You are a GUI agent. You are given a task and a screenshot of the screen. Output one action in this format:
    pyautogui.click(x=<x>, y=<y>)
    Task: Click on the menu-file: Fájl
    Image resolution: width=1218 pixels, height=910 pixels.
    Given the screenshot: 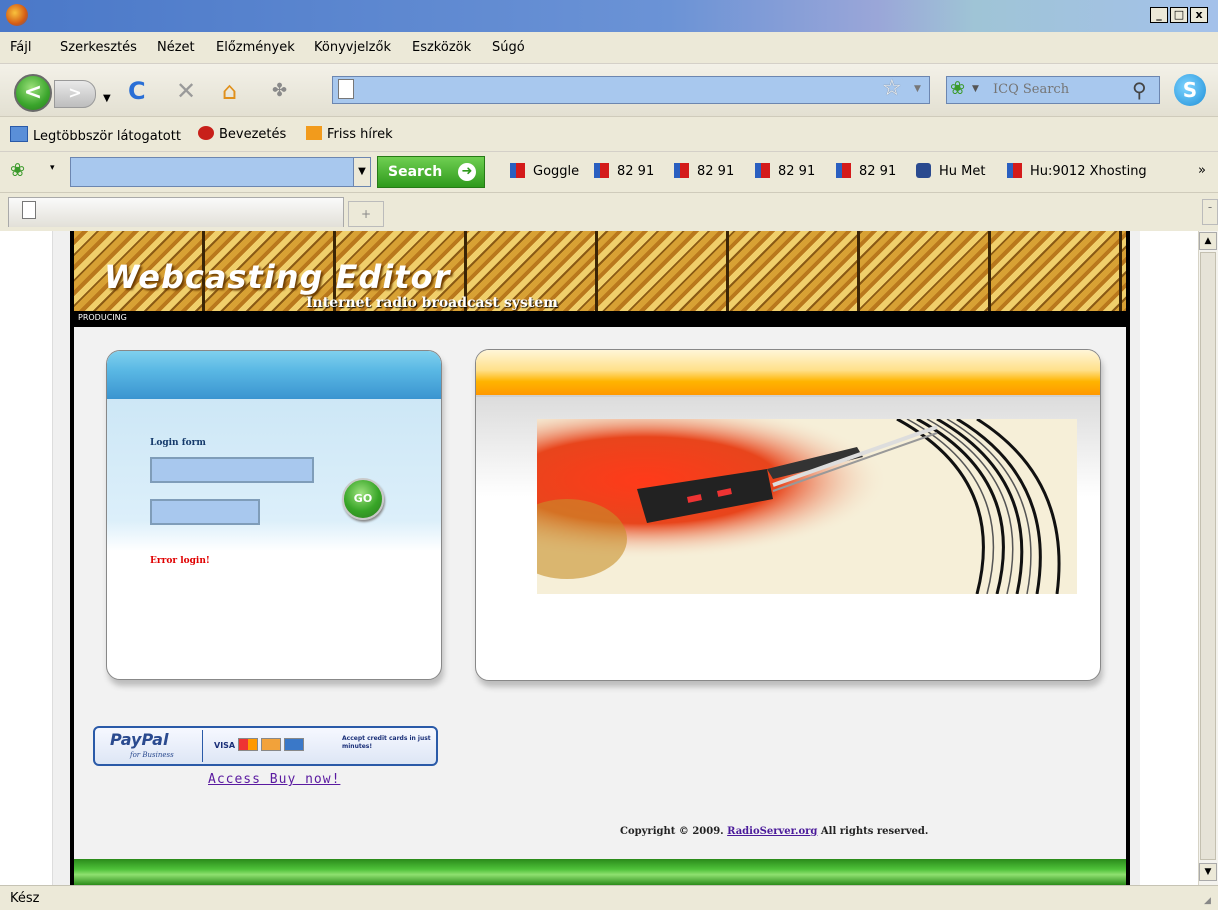 What is the action you would take?
    pyautogui.click(x=20, y=47)
    